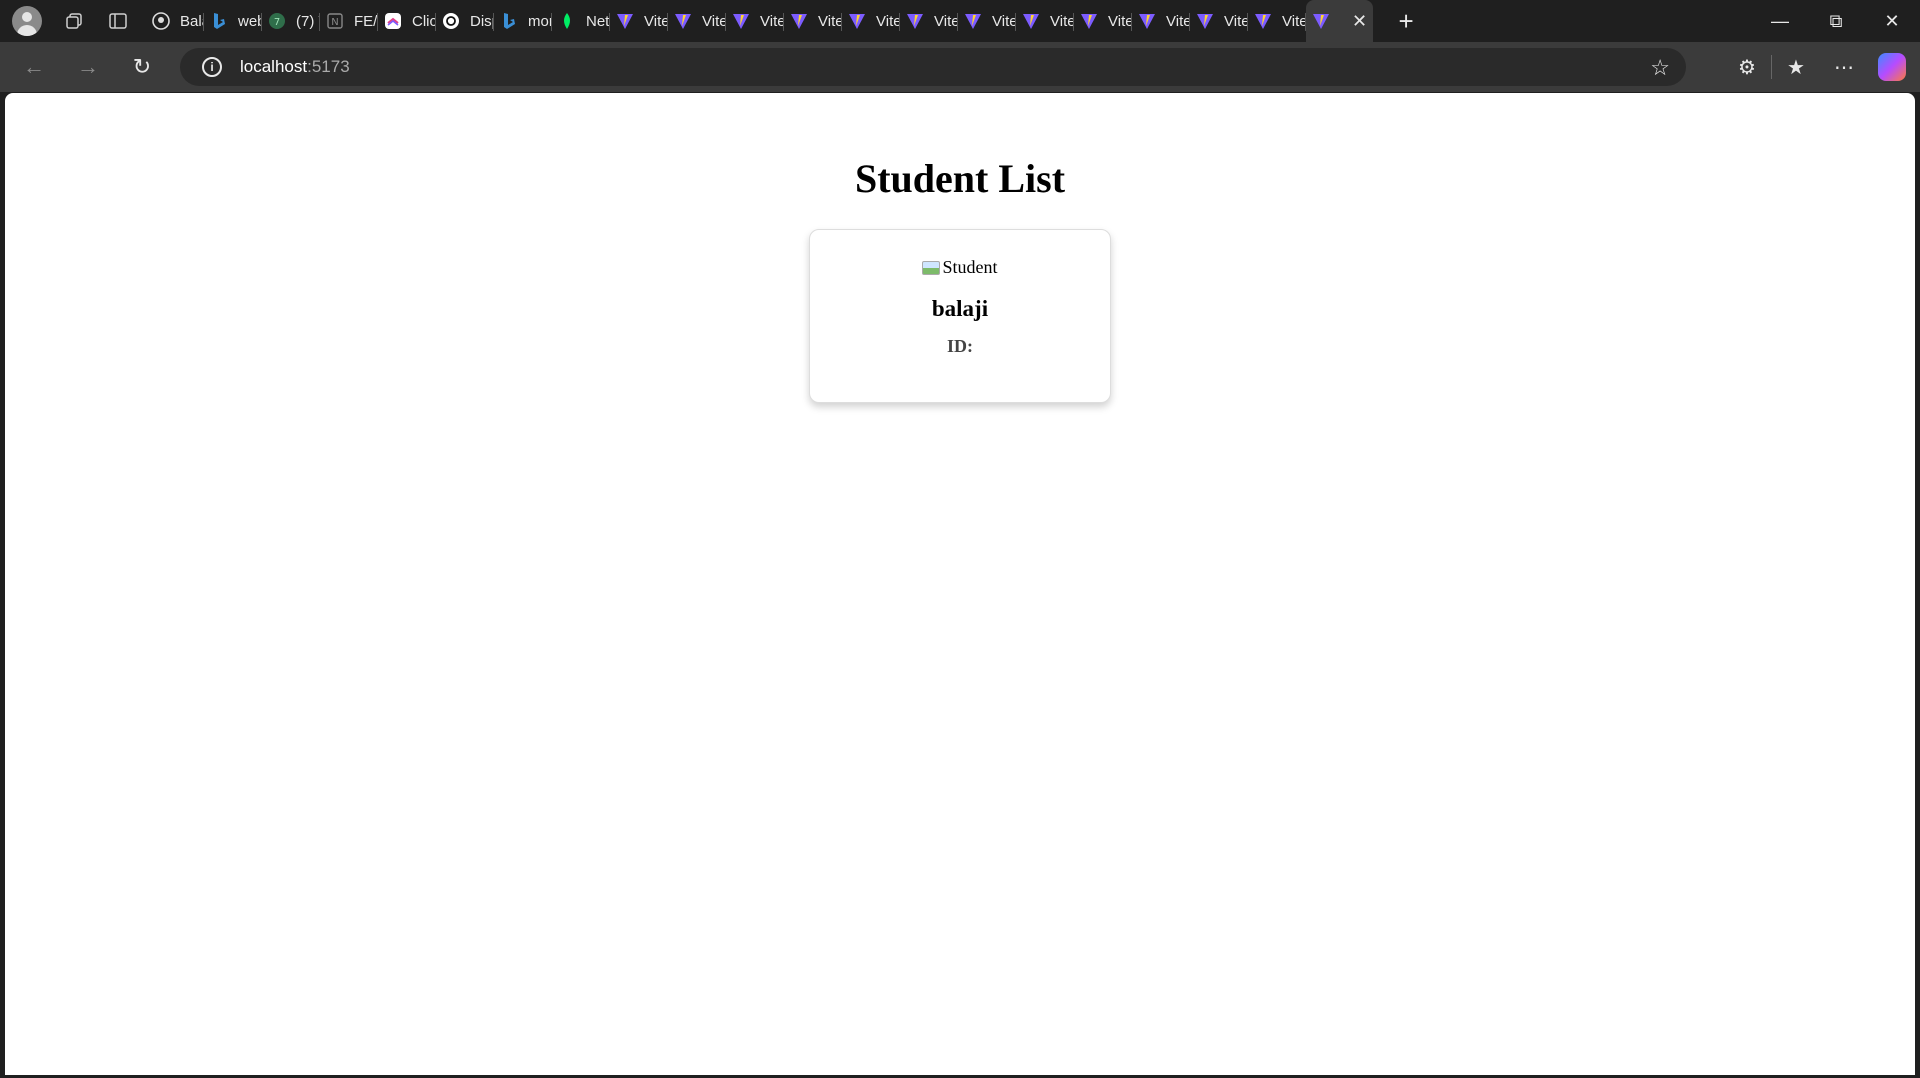 This screenshot has height=1078, width=1920. I want to click on close-tab-icon: ✕, so click(1359, 21).